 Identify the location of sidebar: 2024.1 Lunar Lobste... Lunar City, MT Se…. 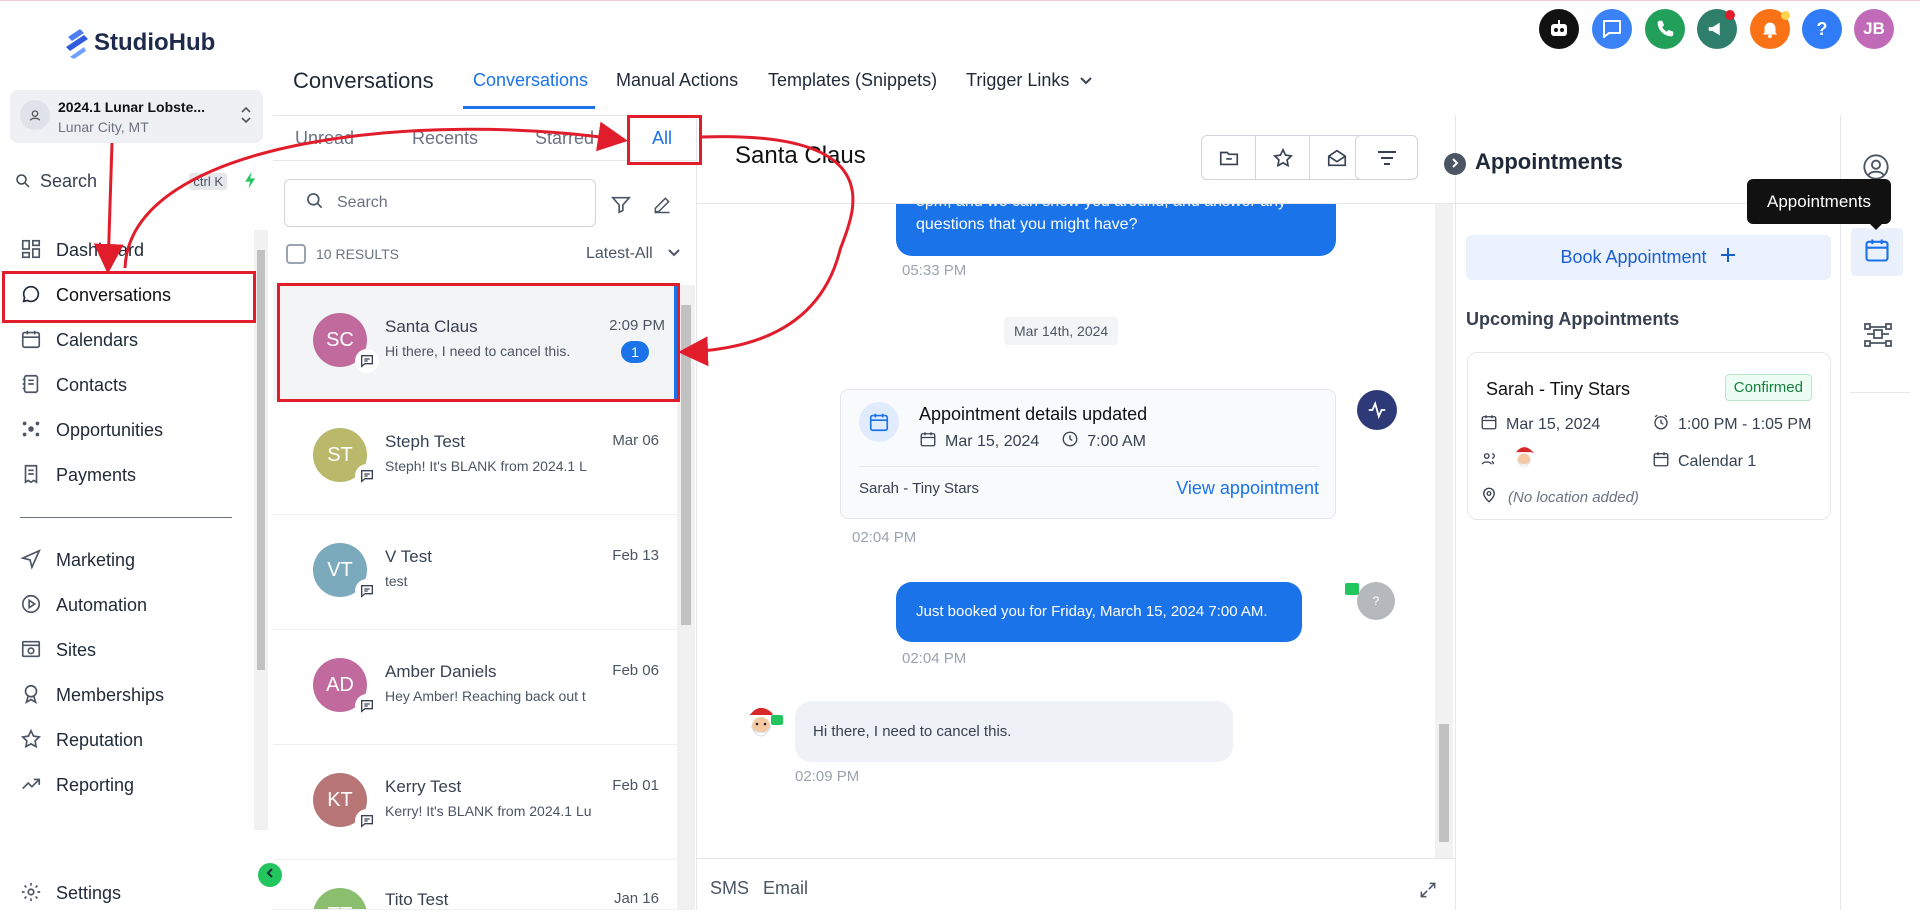
(141, 485).